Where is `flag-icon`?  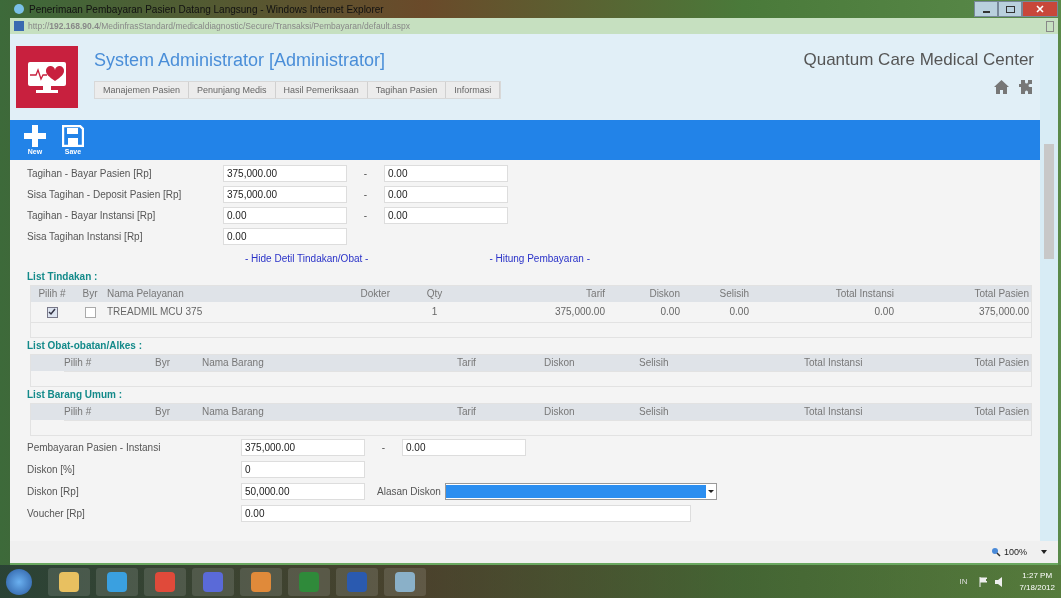 flag-icon is located at coordinates (984, 581).